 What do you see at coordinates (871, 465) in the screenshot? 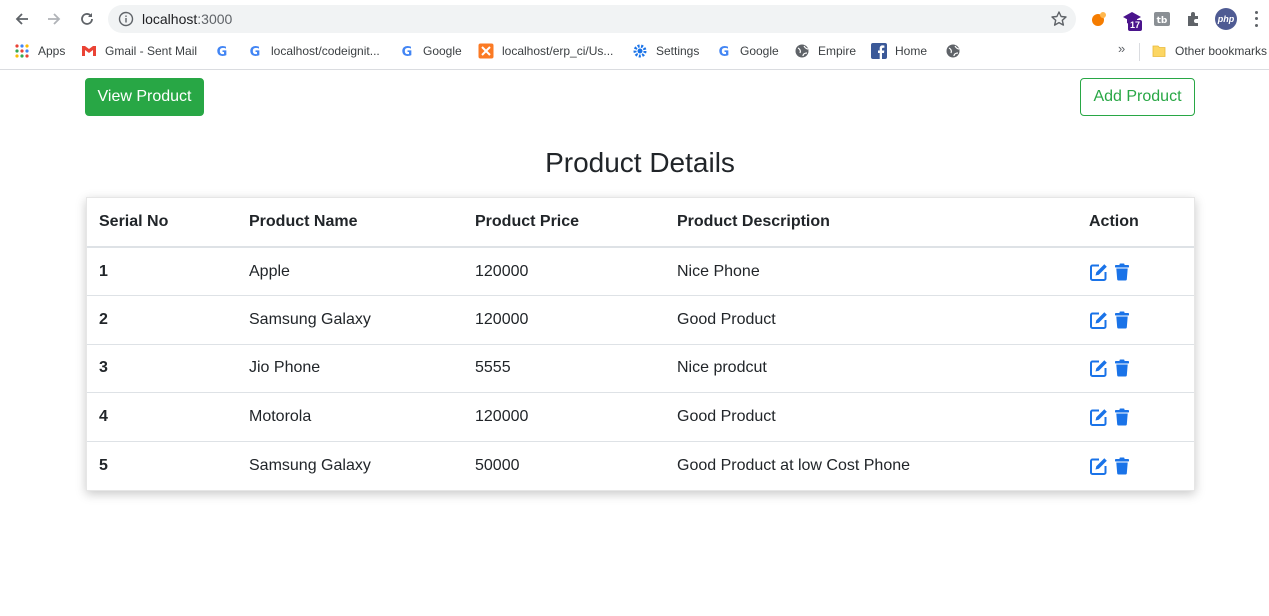
I see `product-description-cell: Good Product at low Cost Phone` at bounding box center [871, 465].